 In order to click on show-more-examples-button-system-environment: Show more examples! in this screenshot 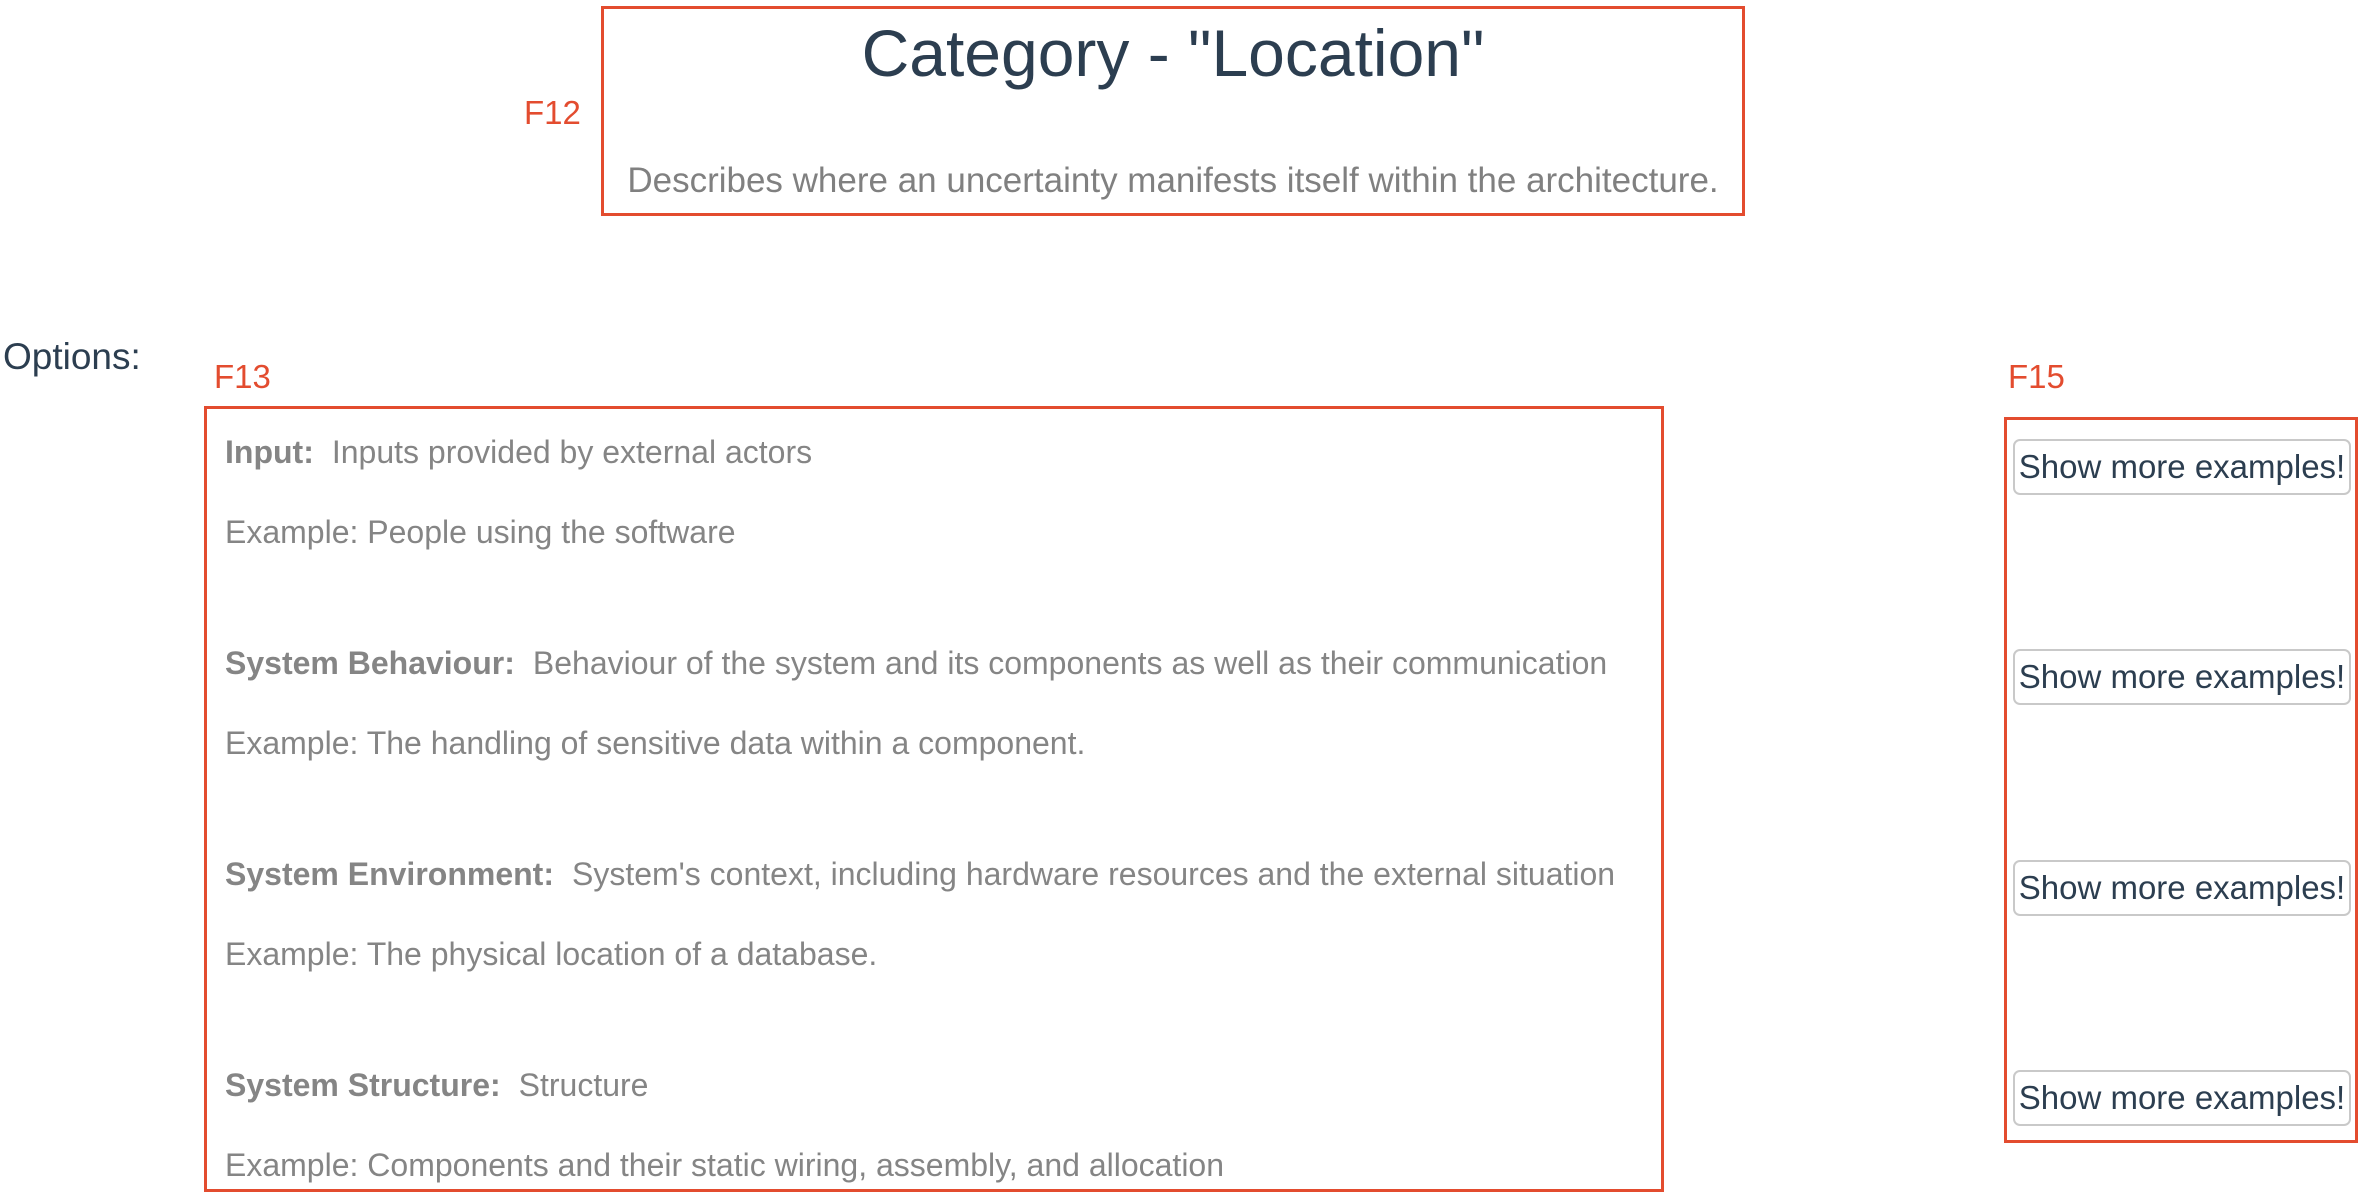, I will do `click(2182, 888)`.